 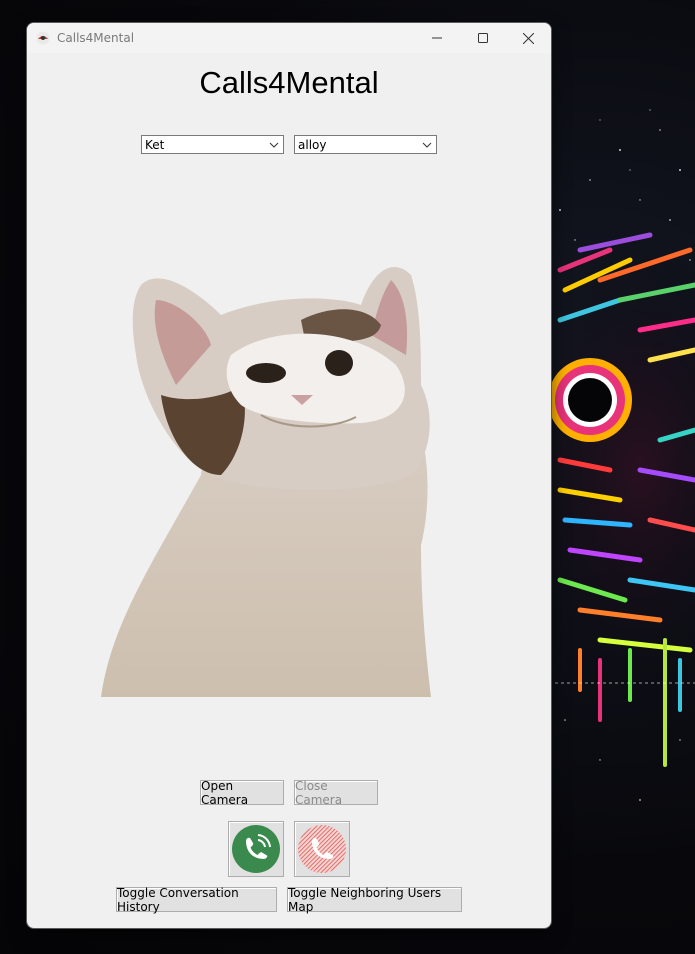 What do you see at coordinates (155, 145) in the screenshot?
I see `model-select-value: Ket` at bounding box center [155, 145].